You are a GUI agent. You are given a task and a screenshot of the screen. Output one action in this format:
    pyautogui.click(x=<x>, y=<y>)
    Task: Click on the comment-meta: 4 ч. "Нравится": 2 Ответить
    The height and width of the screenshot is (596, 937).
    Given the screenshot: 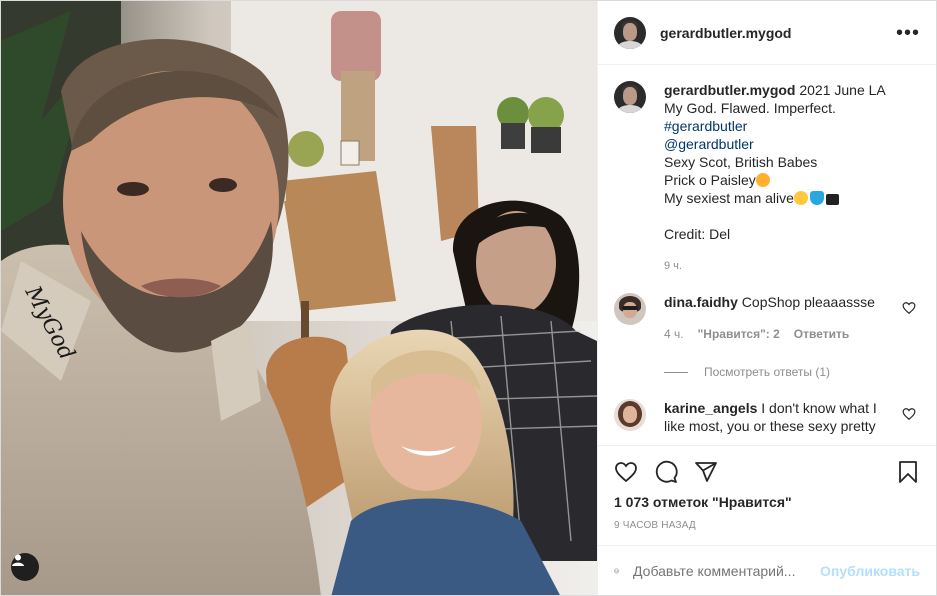 What is the action you would take?
    pyautogui.click(x=776, y=334)
    